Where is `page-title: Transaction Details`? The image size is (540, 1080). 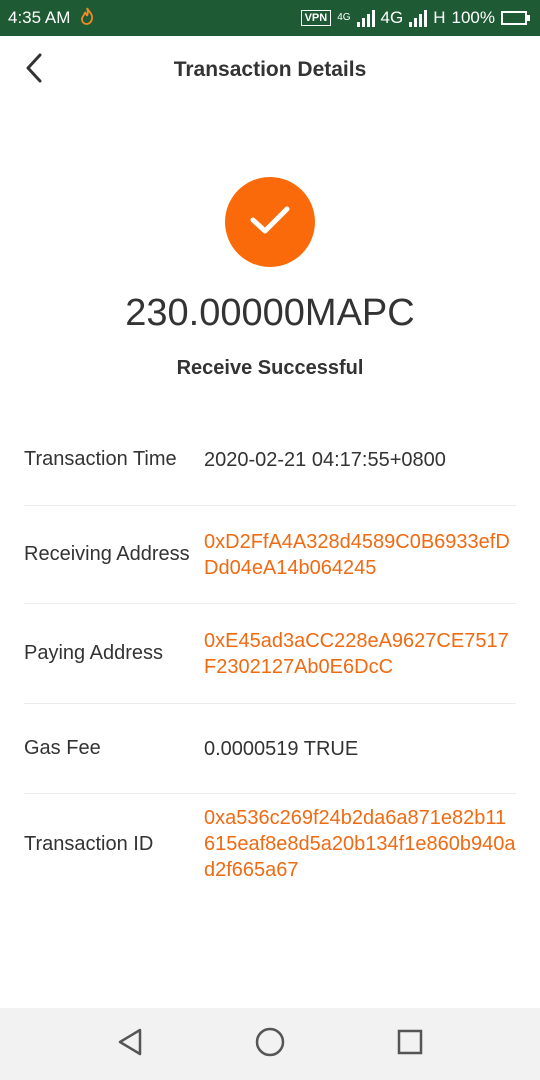
page-title: Transaction Details is located at coordinates (270, 69).